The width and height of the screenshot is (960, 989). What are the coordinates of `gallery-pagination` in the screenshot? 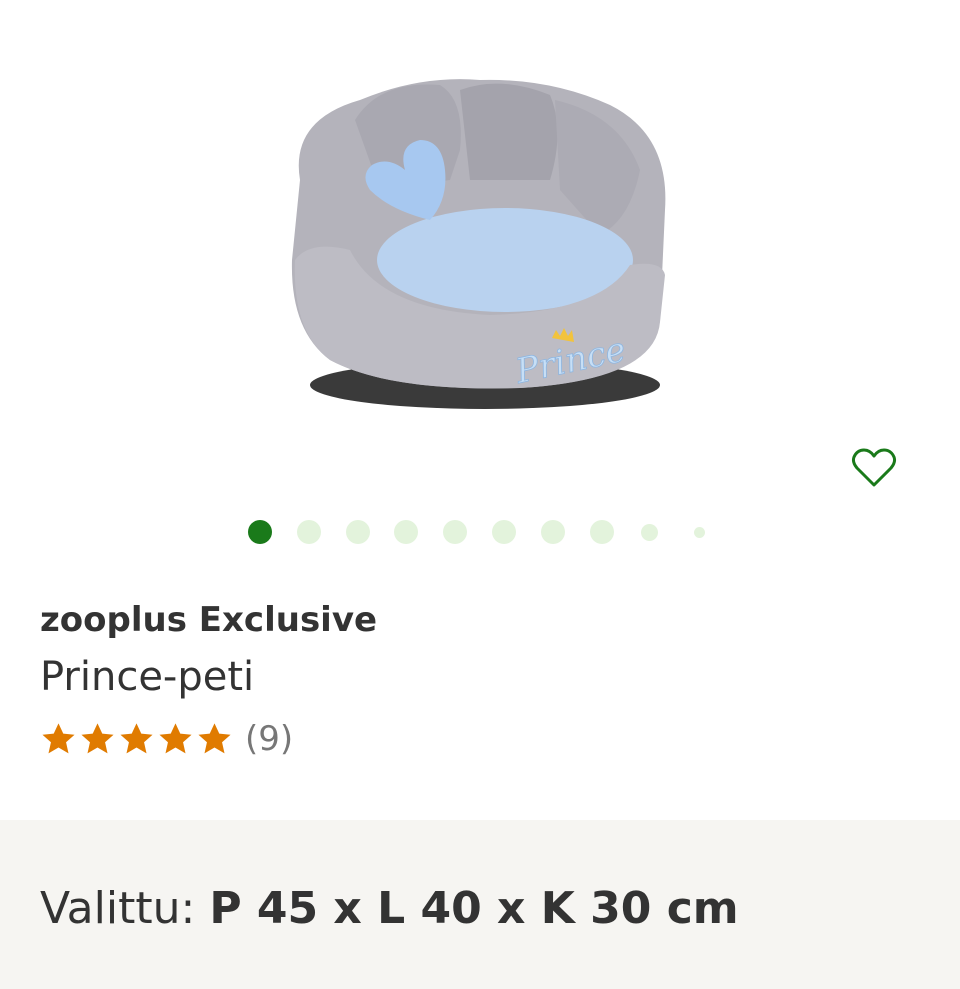 It's located at (480, 533).